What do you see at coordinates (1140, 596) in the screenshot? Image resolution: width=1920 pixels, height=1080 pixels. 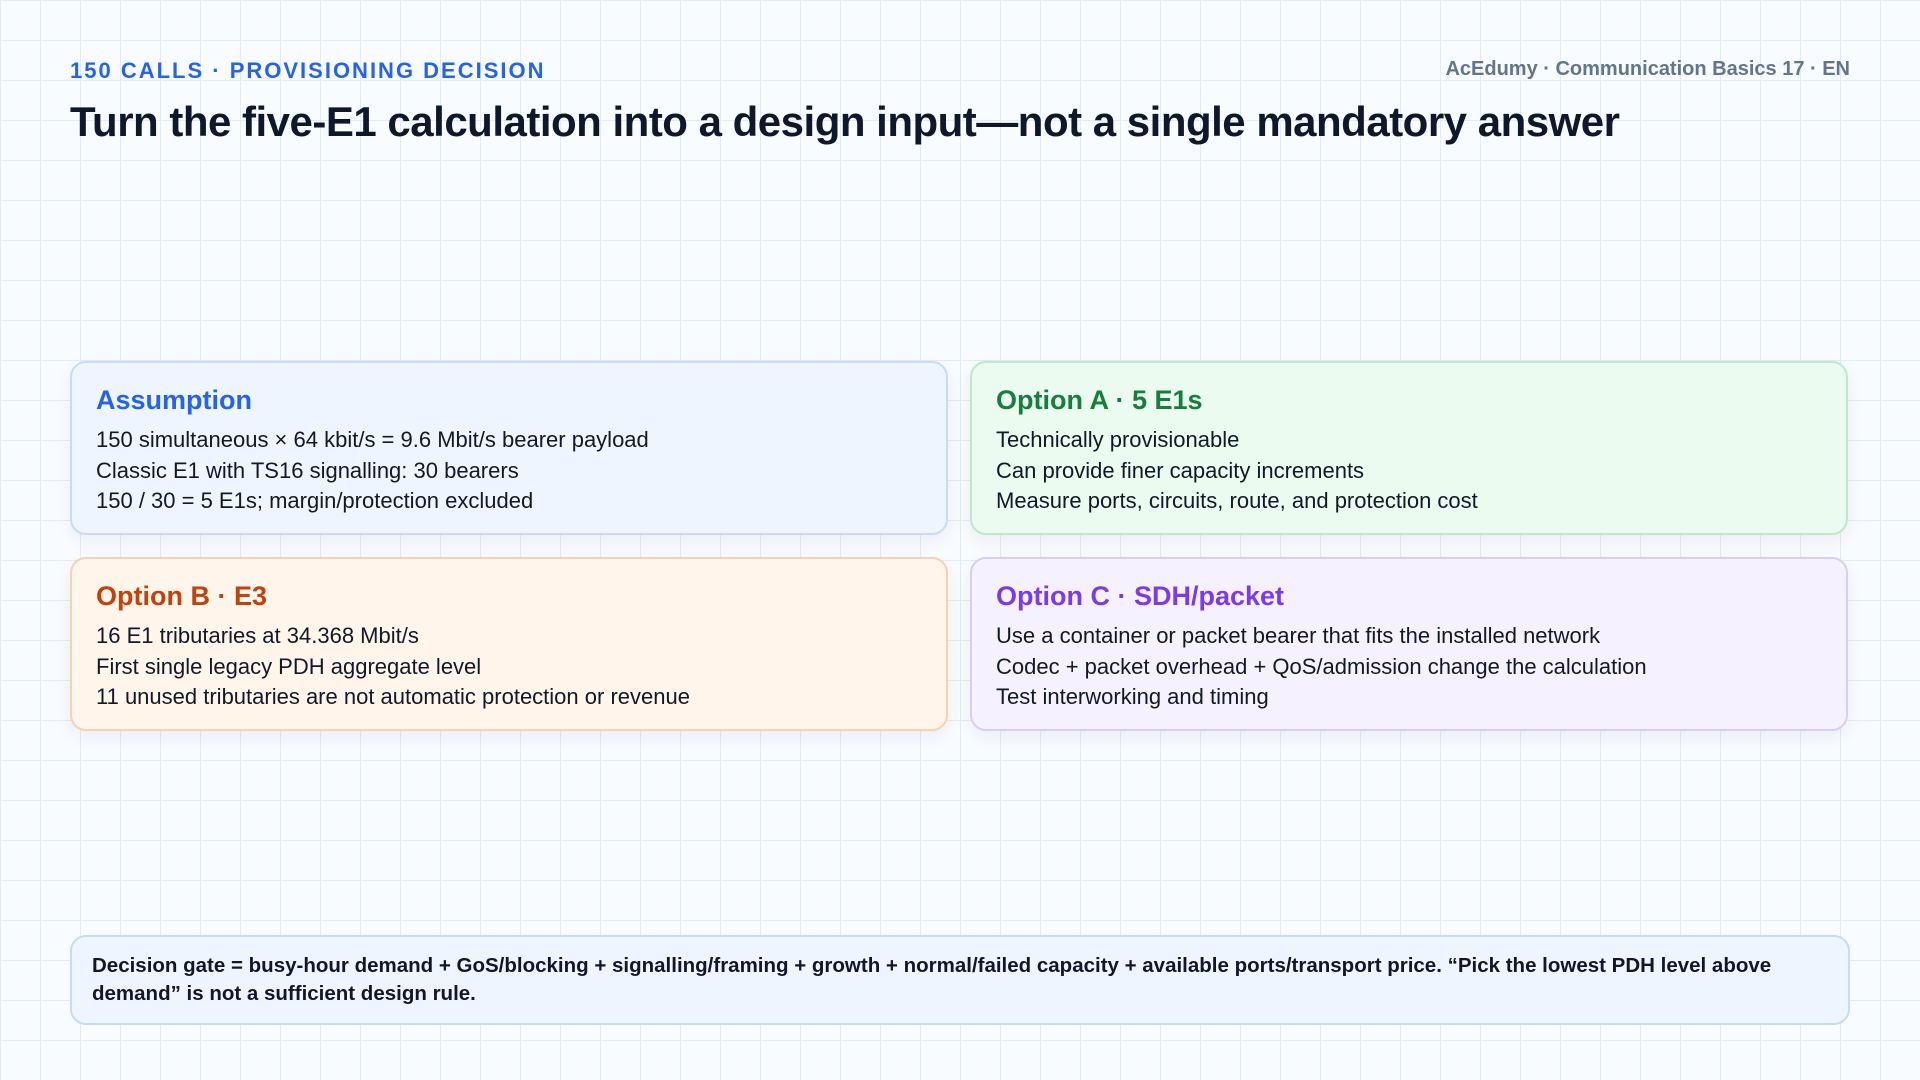 I see `option-c-card-title: Option C · SDH/packet` at bounding box center [1140, 596].